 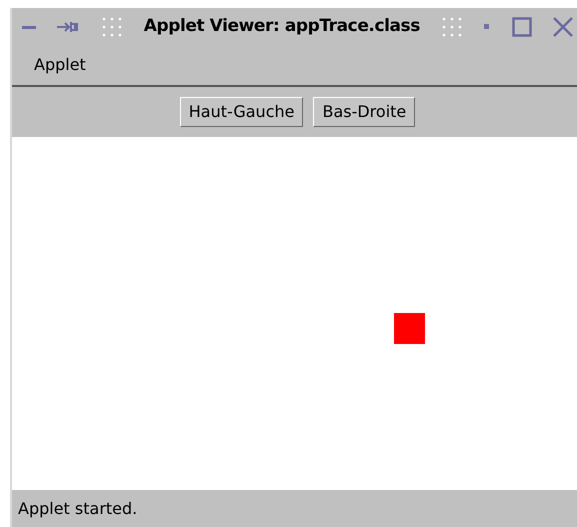 What do you see at coordinates (68, 26) in the screenshot?
I see `pin-icon` at bounding box center [68, 26].